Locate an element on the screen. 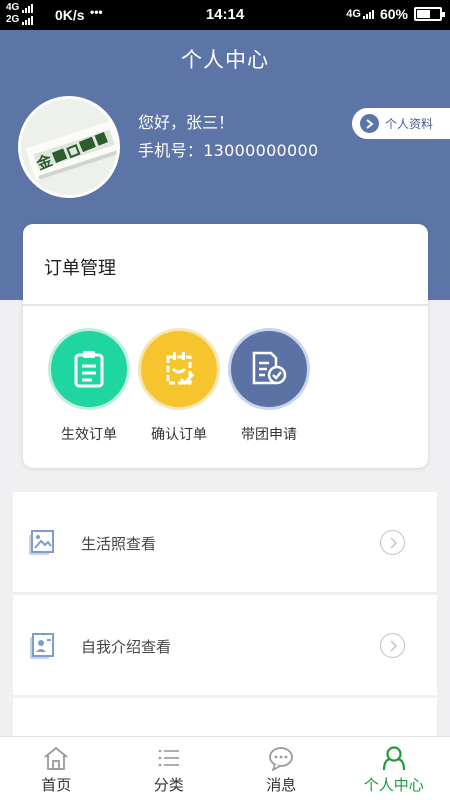 Image resolution: width=450 pixels, height=800 pixels. nav-home: 首页 is located at coordinates (56, 768).